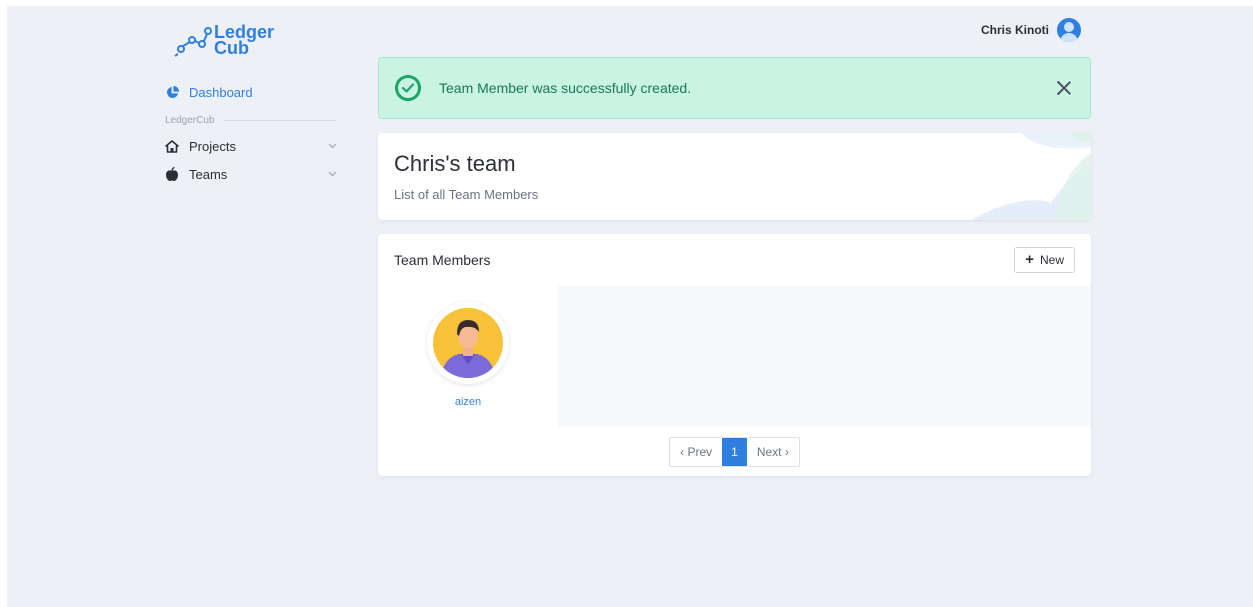  I want to click on section-label-text: LedgerCub, so click(190, 120).